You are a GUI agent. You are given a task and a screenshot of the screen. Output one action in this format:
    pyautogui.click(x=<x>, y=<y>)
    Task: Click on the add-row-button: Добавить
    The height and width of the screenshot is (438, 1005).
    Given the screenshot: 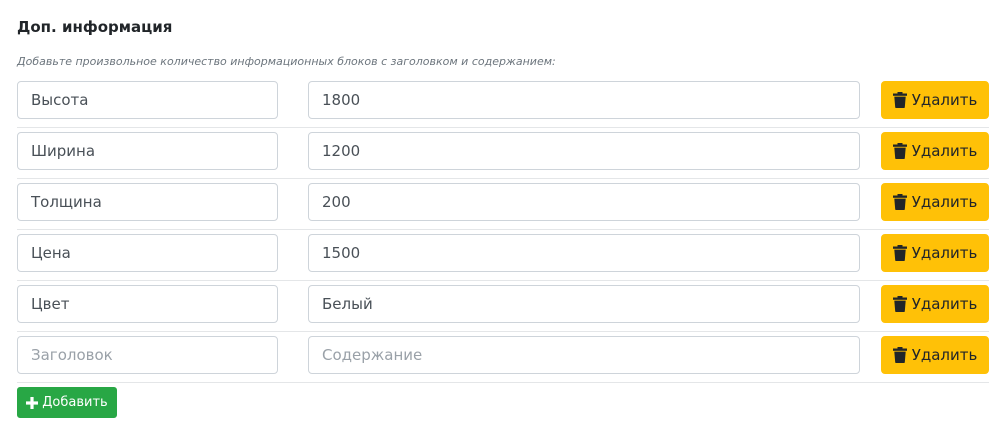 What is the action you would take?
    pyautogui.click(x=67, y=402)
    